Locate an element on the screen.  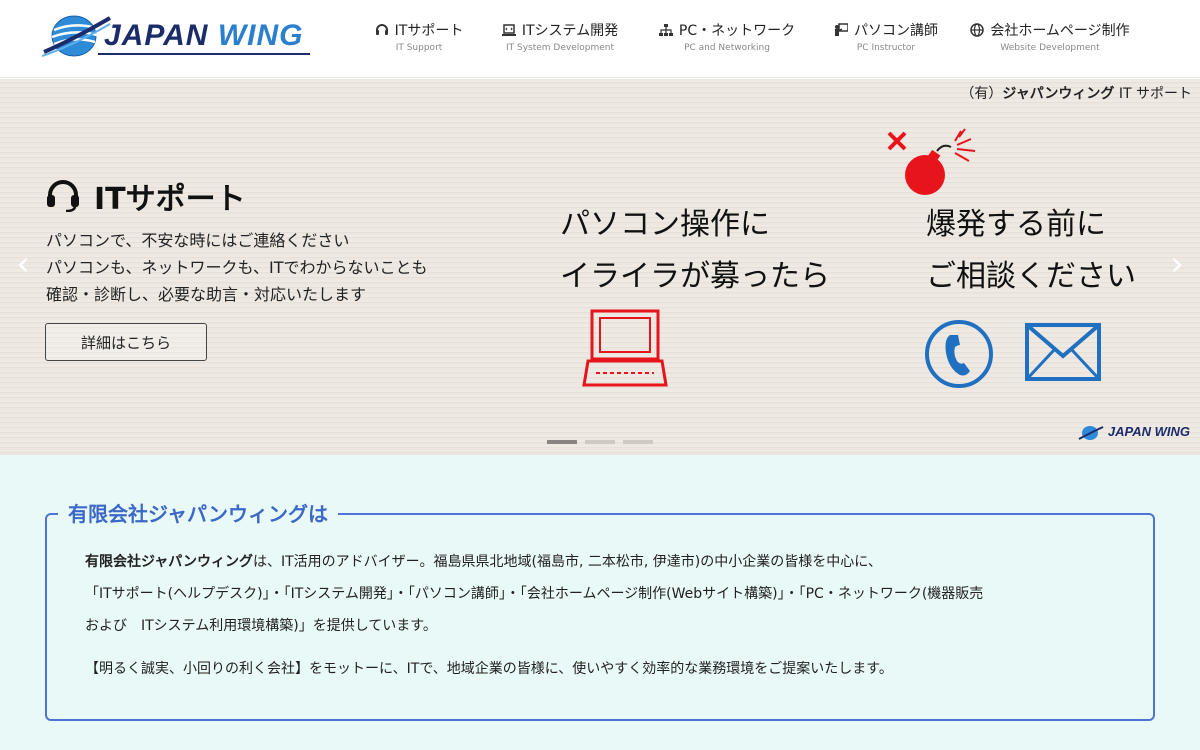
prev-slide-arrow: ‹ is located at coordinates (23, 264).